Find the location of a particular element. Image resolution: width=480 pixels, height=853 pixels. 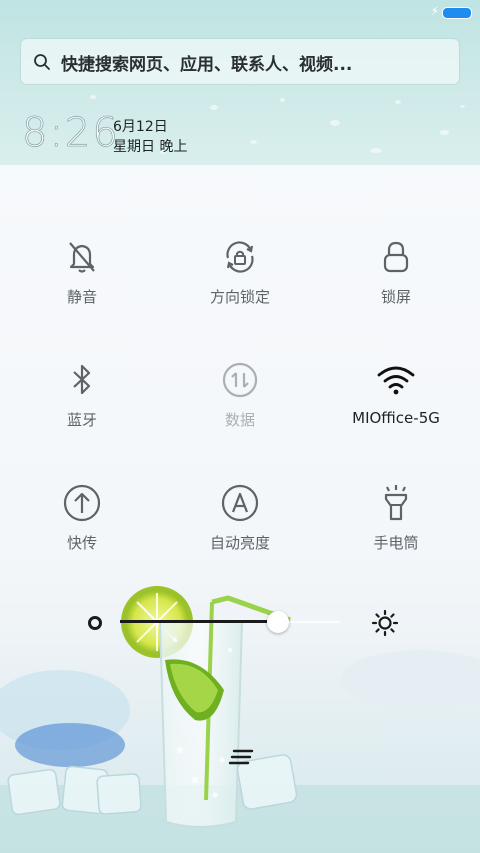

toggle-auto-brightness: 自动亮度 is located at coordinates (240, 533).